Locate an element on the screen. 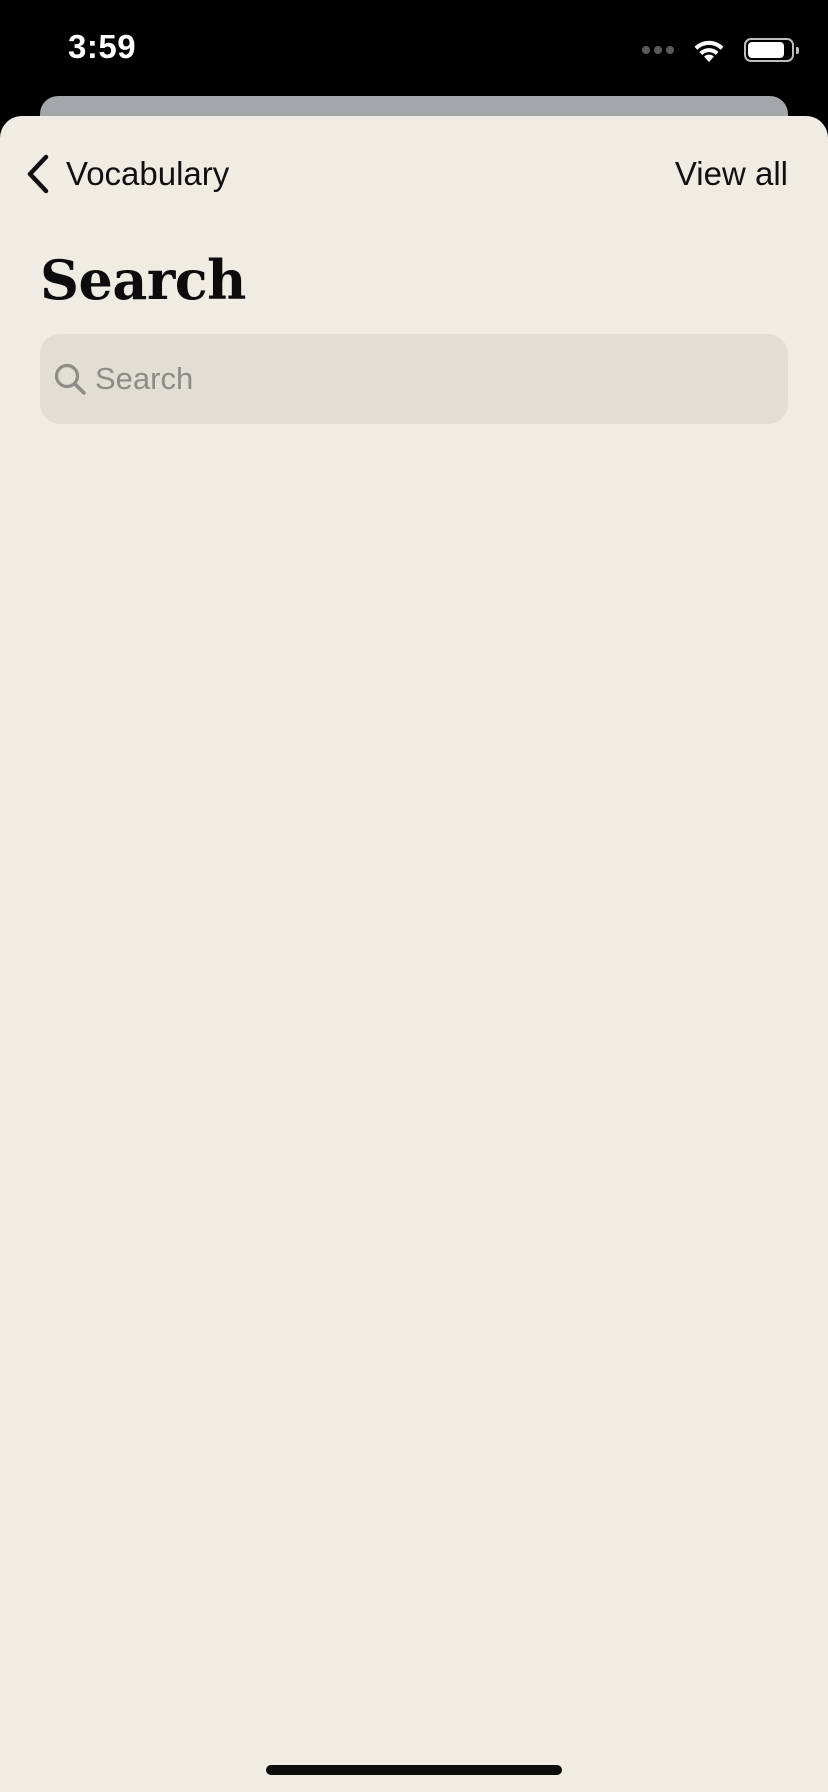 The image size is (828, 1792). back-button: Vocabulary is located at coordinates (126, 174).